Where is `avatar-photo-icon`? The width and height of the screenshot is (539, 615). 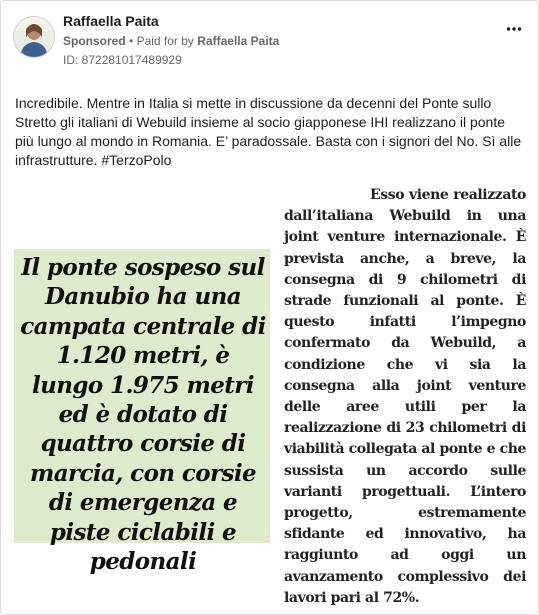 avatar-photo-icon is located at coordinates (34, 37).